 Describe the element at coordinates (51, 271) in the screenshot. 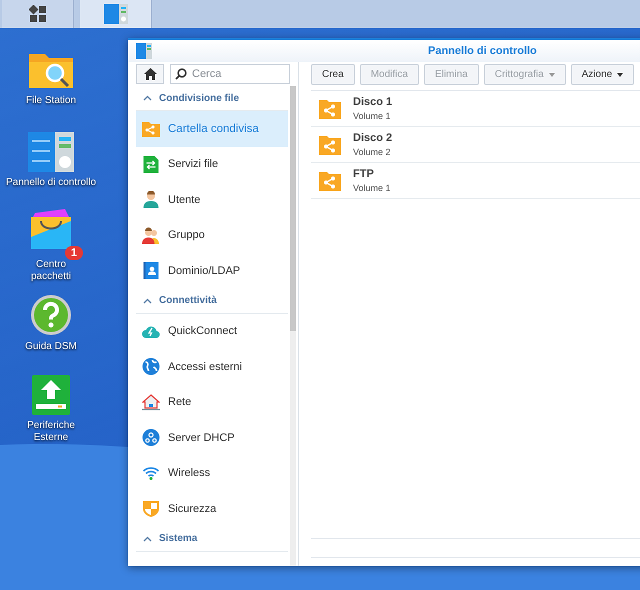

I see `desktop-icon-label: Centro pacchetti` at that location.